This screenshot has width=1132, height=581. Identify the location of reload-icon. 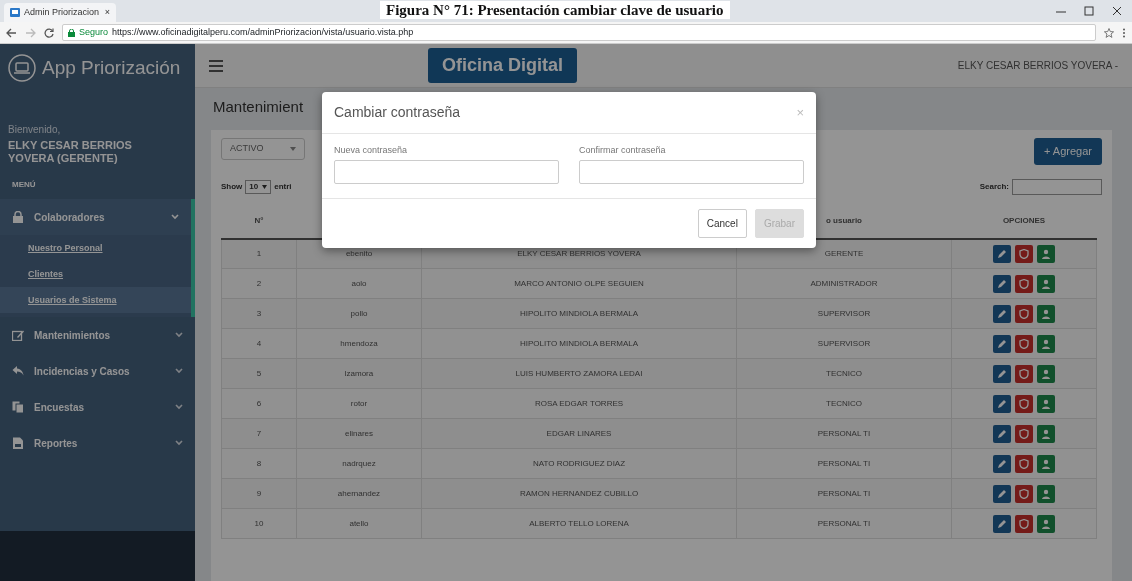
(49, 32).